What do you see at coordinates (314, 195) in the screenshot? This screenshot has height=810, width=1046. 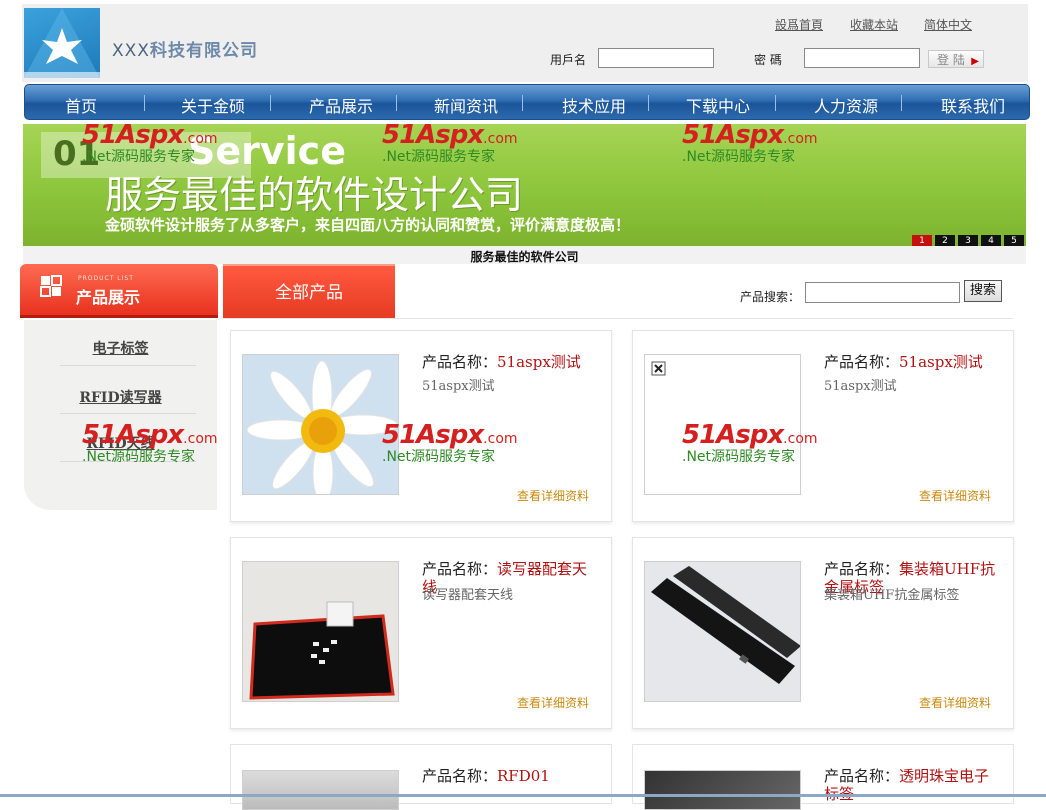 I see `banner-title: 服务最佳的软件设计公司` at bounding box center [314, 195].